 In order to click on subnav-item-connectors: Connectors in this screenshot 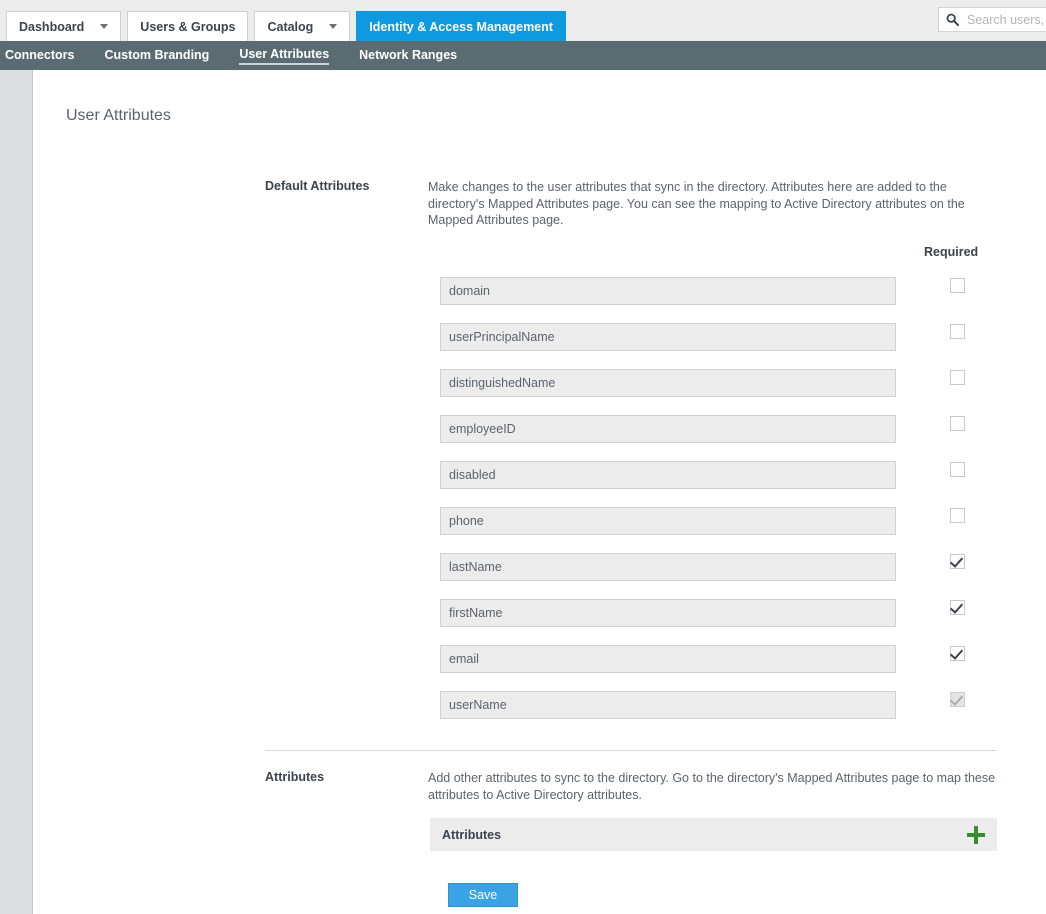, I will do `click(39, 56)`.